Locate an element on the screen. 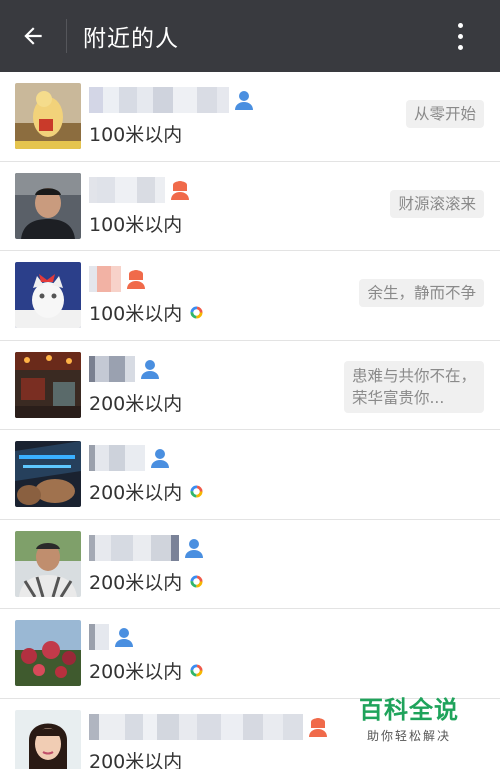 The image size is (500, 769). watermark-logo: 百科全说 助你轻松解决 is located at coordinates (409, 717).